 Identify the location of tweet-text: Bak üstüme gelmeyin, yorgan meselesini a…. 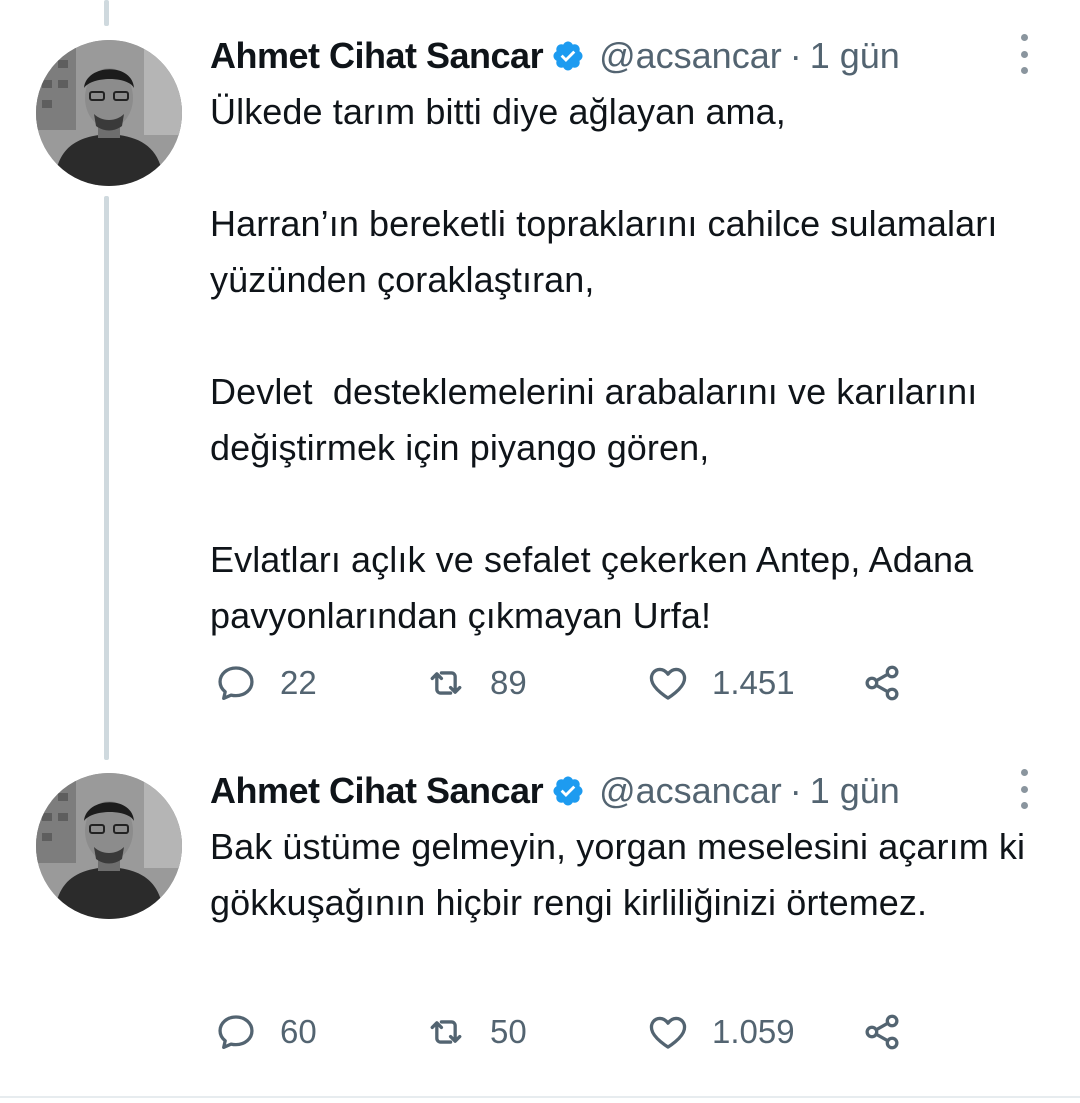
(623, 874).